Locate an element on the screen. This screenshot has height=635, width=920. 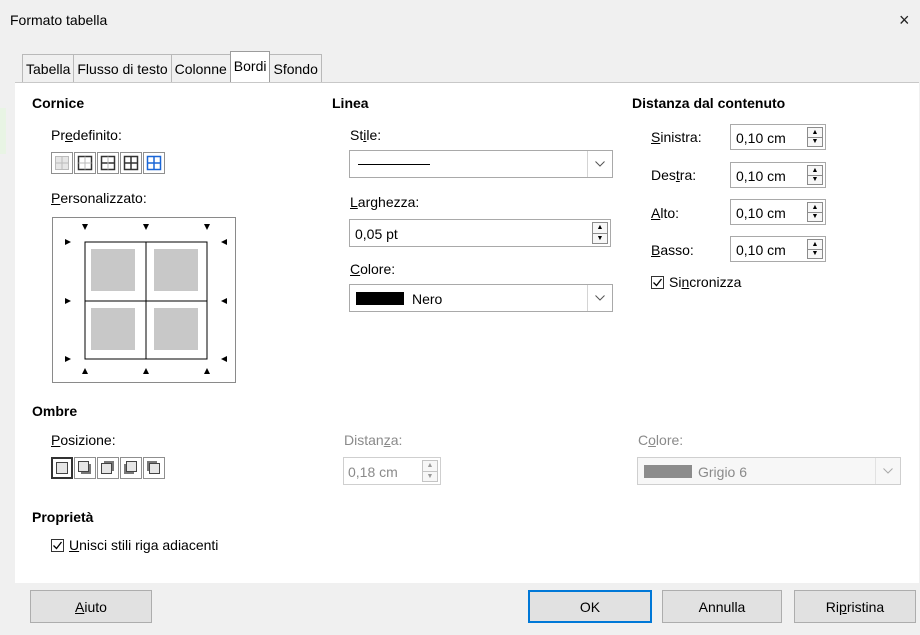
ombre-colore-value: Grigio 6 is located at coordinates (723, 472).